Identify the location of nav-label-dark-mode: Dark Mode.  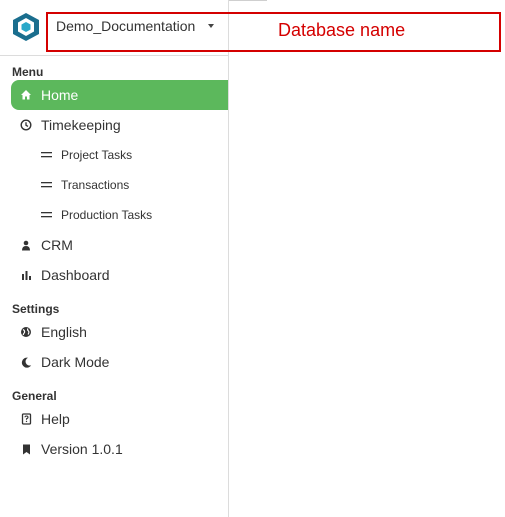
(75, 362).